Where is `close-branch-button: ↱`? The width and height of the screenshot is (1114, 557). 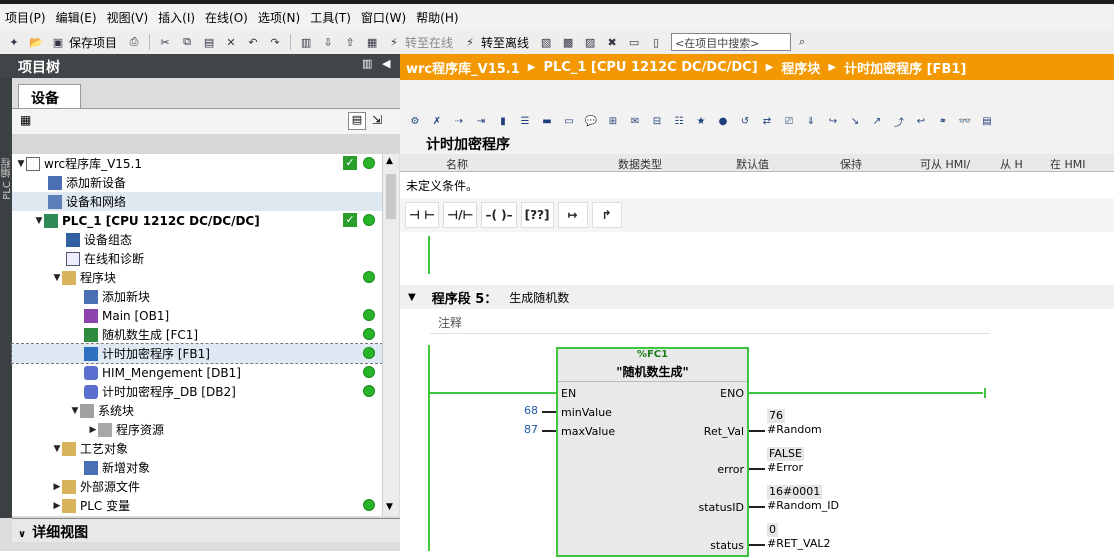
close-branch-button: ↱ is located at coordinates (606, 215).